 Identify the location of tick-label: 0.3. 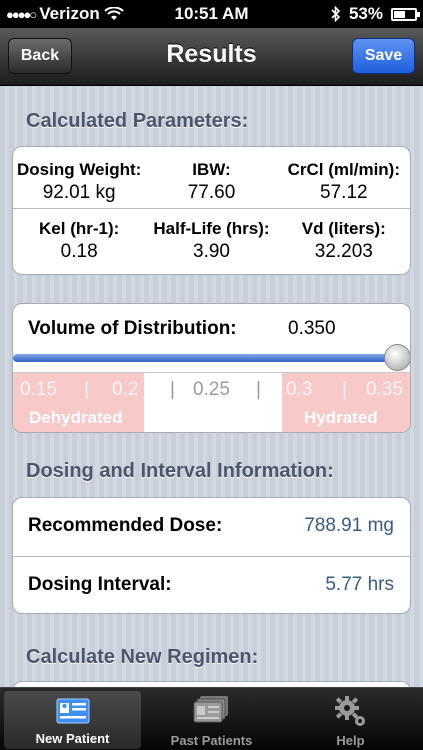
(299, 389).